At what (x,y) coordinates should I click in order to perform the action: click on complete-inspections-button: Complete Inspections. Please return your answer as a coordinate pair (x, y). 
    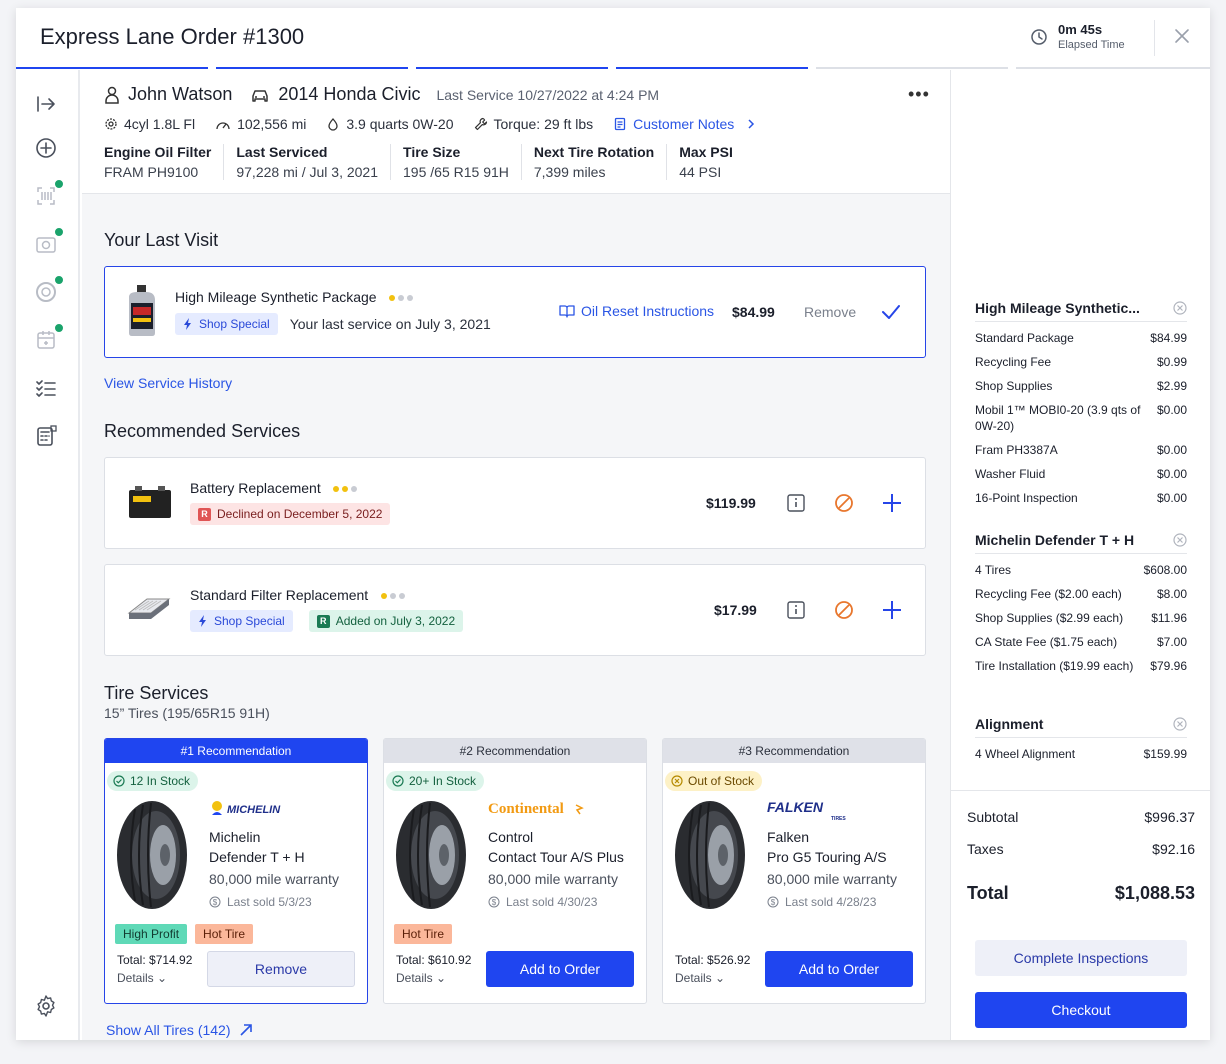
    Looking at the image, I should click on (1081, 958).